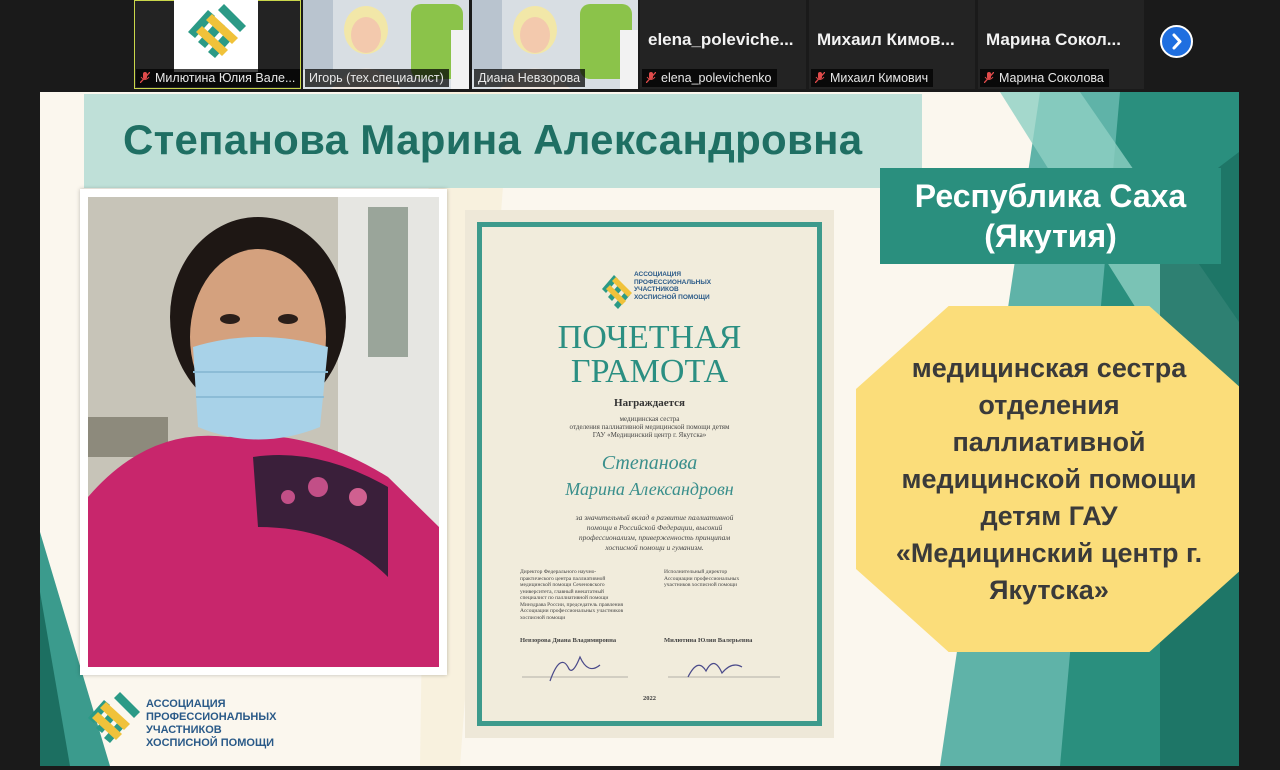 This screenshot has height=770, width=1280. What do you see at coordinates (649, 371) in the screenshot?
I see `certificate-title-line-2: ГРАМОТА` at bounding box center [649, 371].